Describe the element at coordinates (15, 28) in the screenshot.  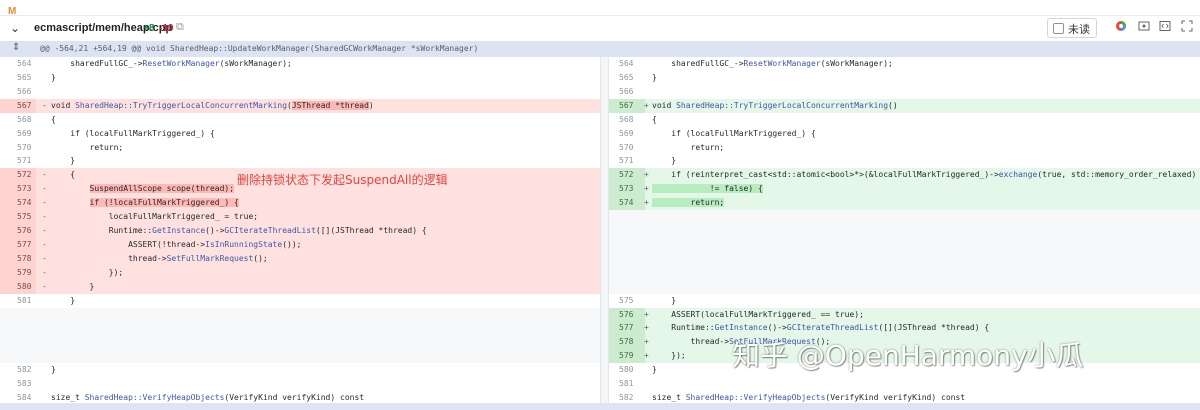
I see `collapse-chevron-icon: ⌄` at that location.